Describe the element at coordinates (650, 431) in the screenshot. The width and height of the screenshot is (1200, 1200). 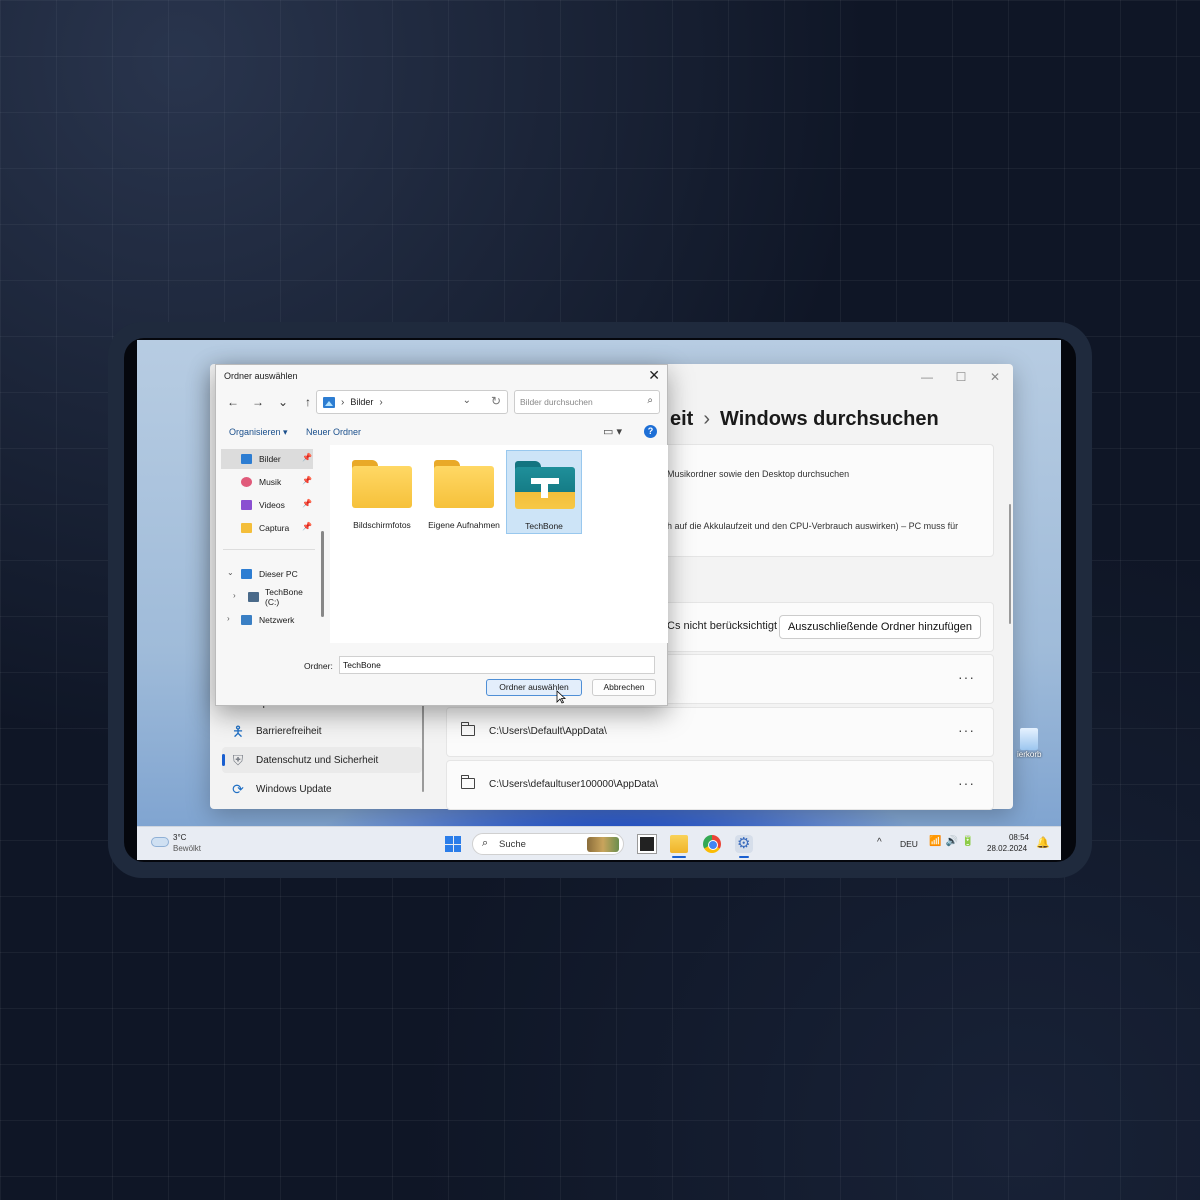
I see `help-icon: ?` at that location.